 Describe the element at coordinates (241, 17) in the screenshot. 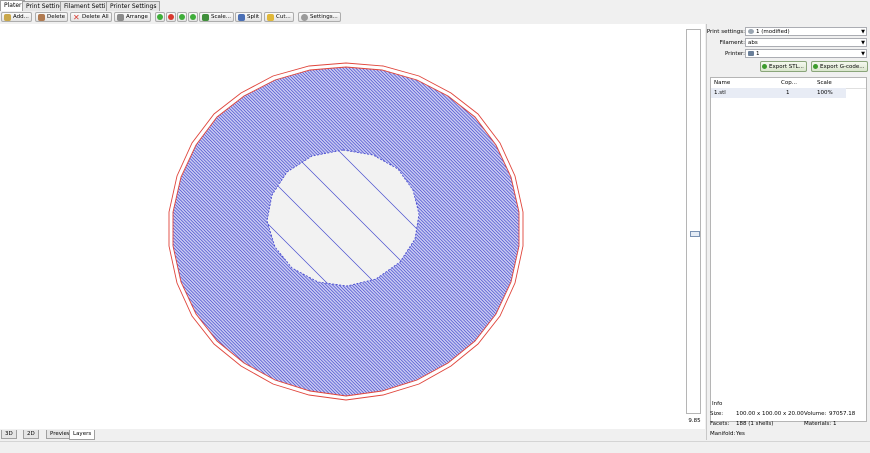

I see `split-icon` at that location.